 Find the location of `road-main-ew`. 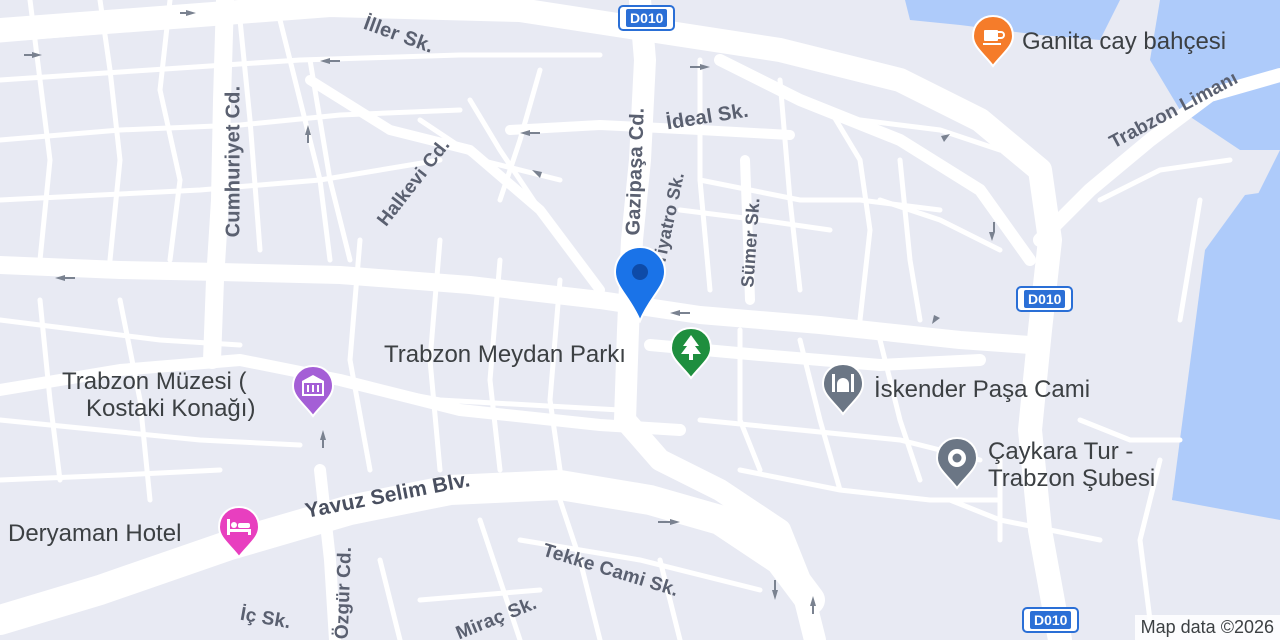

road-main-ew is located at coordinates (519, 305).